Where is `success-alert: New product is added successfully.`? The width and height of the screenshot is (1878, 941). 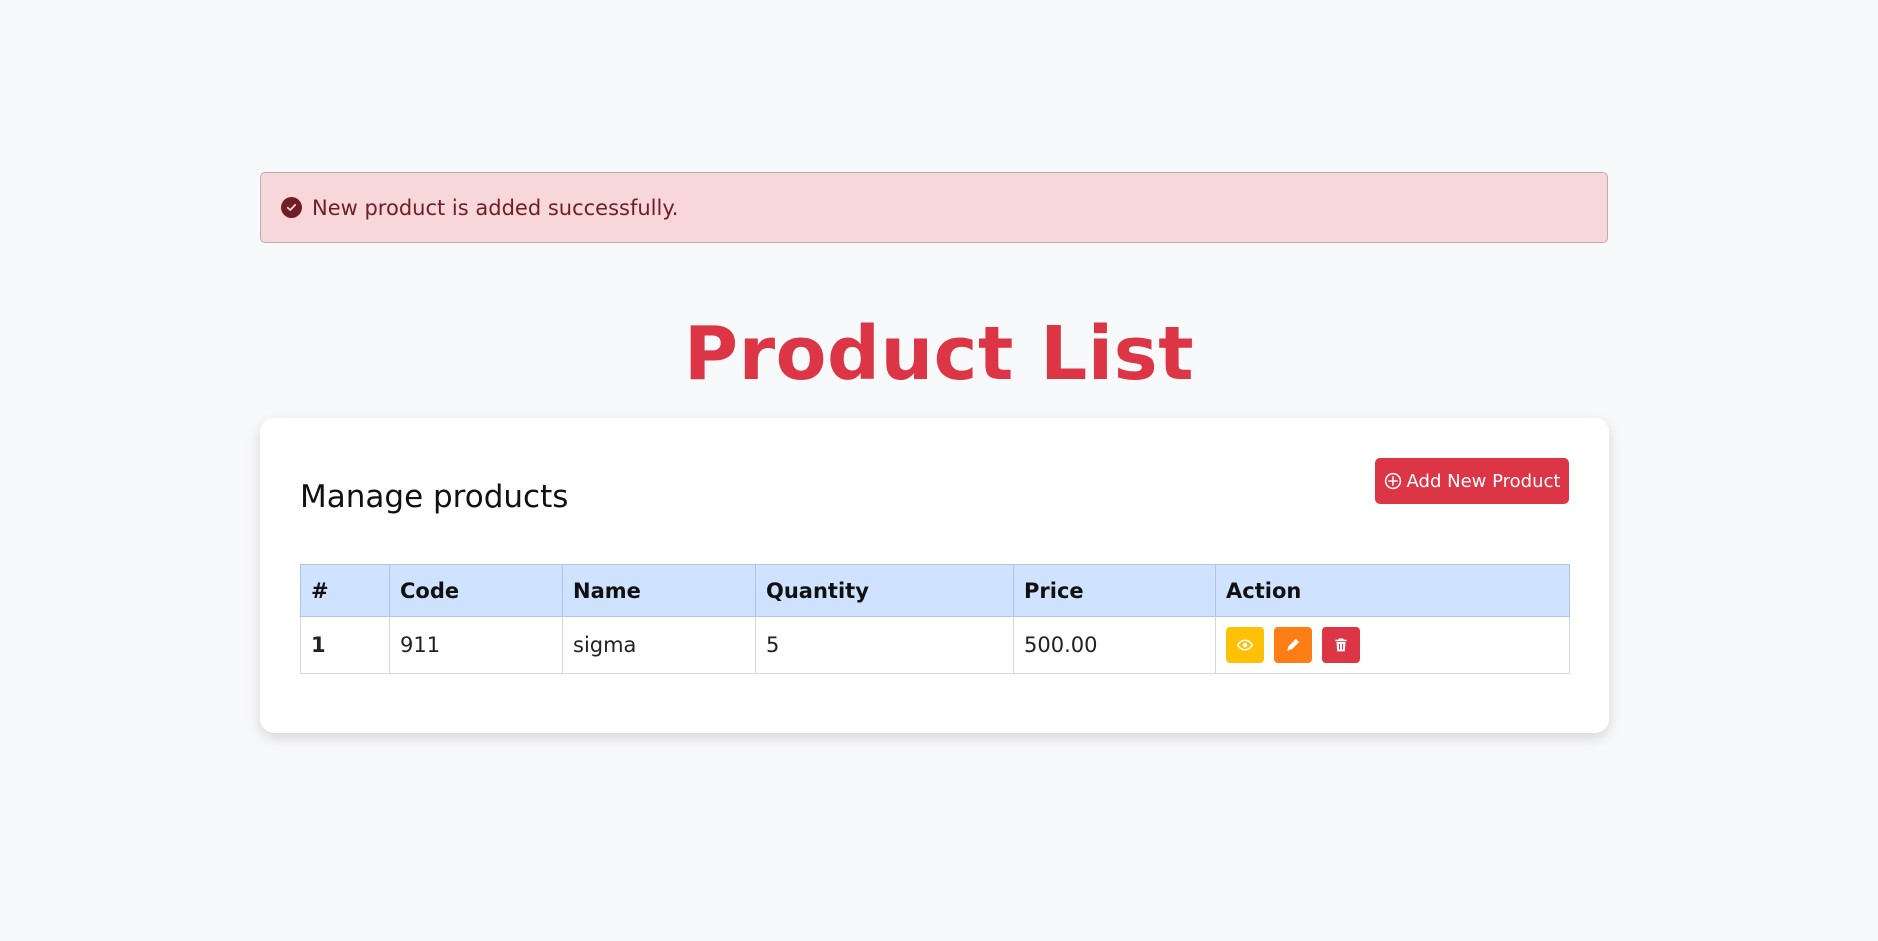 success-alert: New product is added successfully. is located at coordinates (934, 207).